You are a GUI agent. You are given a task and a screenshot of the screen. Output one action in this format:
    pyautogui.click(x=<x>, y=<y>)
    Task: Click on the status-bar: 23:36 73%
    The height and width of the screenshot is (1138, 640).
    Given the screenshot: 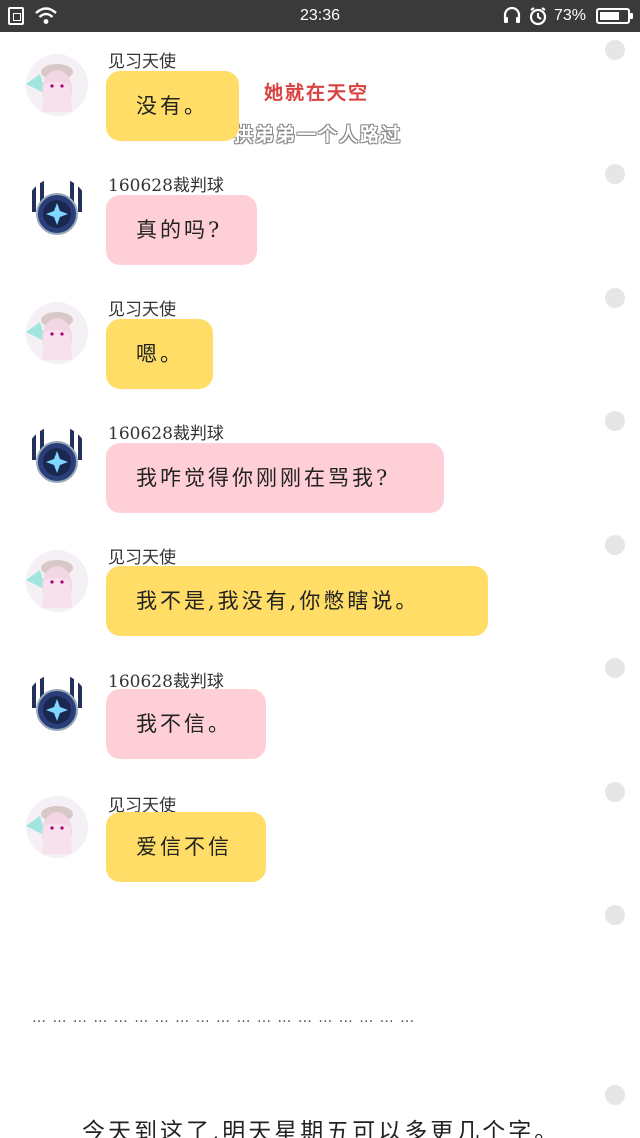 What is the action you would take?
    pyautogui.click(x=320, y=16)
    